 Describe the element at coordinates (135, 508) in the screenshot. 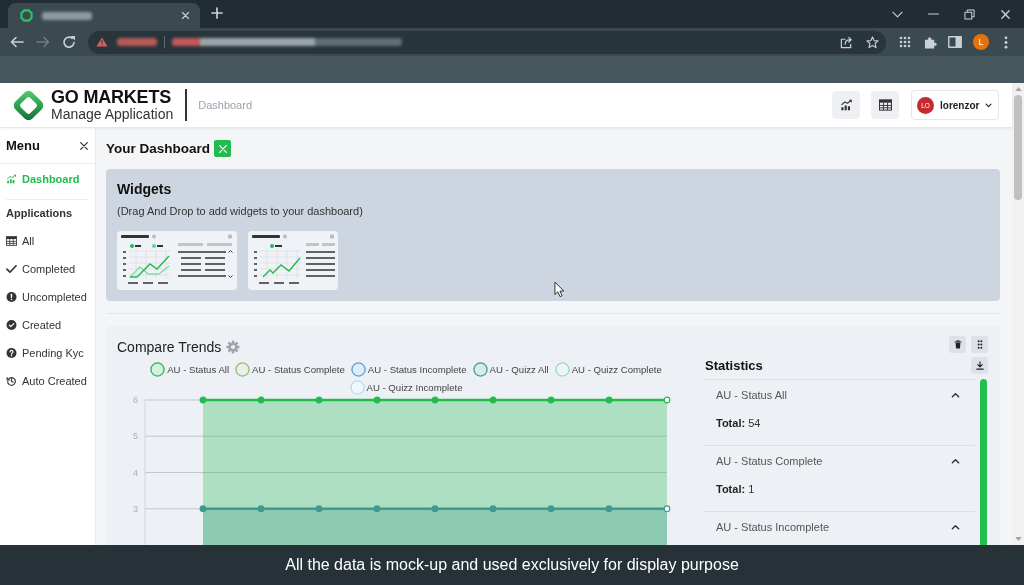

I see `y-tick-label: 3` at that location.